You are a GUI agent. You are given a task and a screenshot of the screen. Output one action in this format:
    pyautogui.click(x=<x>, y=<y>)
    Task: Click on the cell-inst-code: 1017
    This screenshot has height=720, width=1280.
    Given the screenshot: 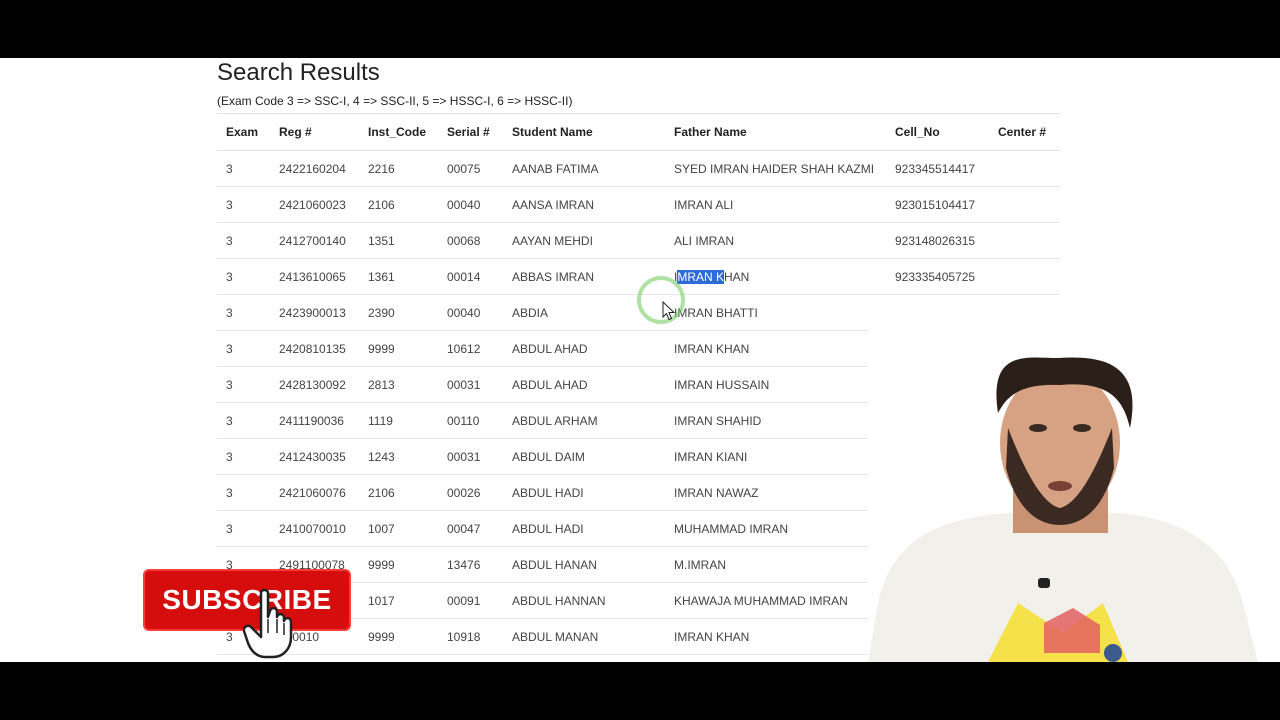 What is the action you would take?
    pyautogui.click(x=398, y=600)
    